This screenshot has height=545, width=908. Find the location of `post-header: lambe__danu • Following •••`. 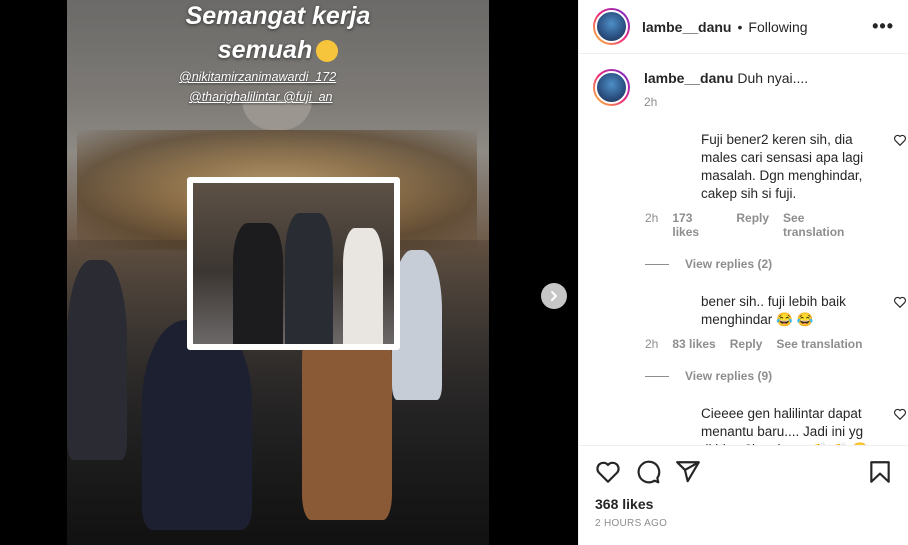

post-header: lambe__danu • Following ••• is located at coordinates (743, 27).